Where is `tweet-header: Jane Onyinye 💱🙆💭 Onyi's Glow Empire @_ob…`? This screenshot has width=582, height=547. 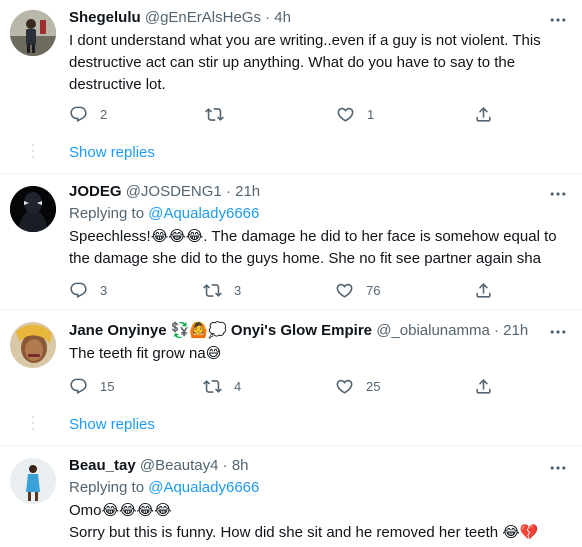
tweet-header: Jane Onyinye 💱🙆💭 Onyi's Glow Empire @_ob… is located at coordinates (307, 331).